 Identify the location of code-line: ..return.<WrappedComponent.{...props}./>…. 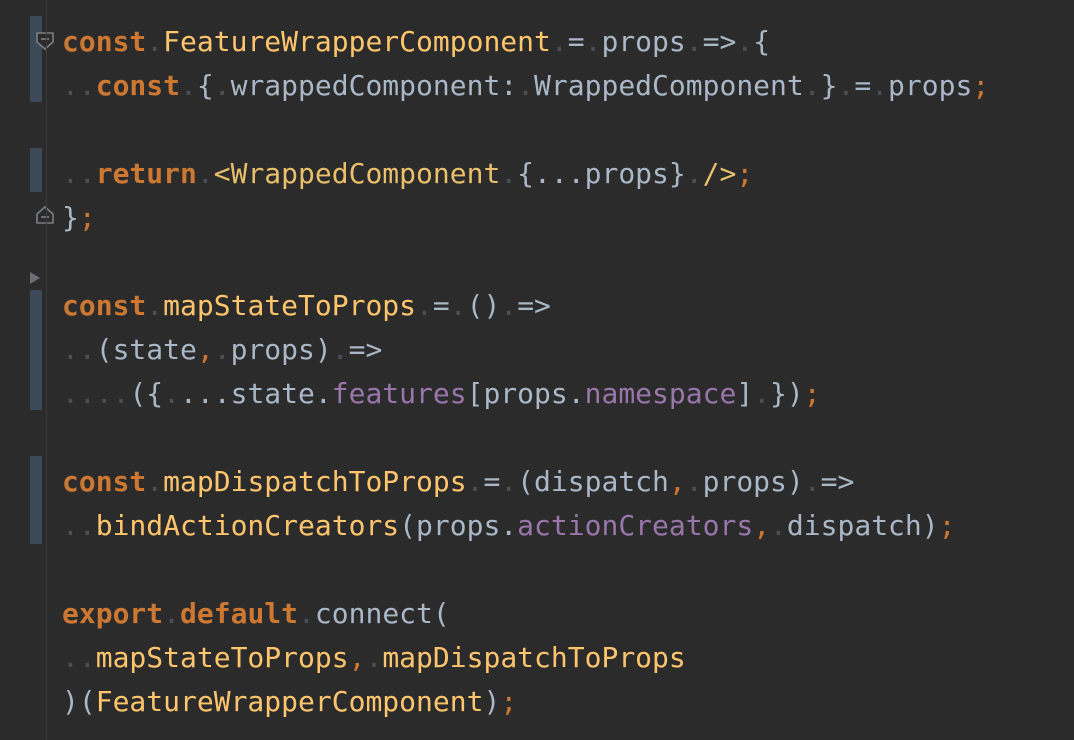
(407, 174).